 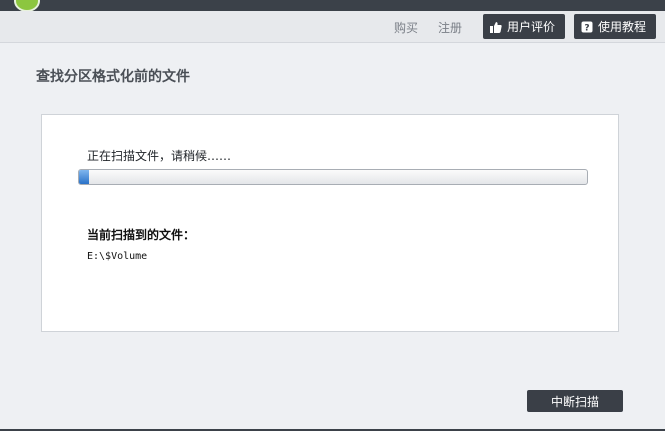 What do you see at coordinates (406, 27) in the screenshot?
I see `buy-link: 购买` at bounding box center [406, 27].